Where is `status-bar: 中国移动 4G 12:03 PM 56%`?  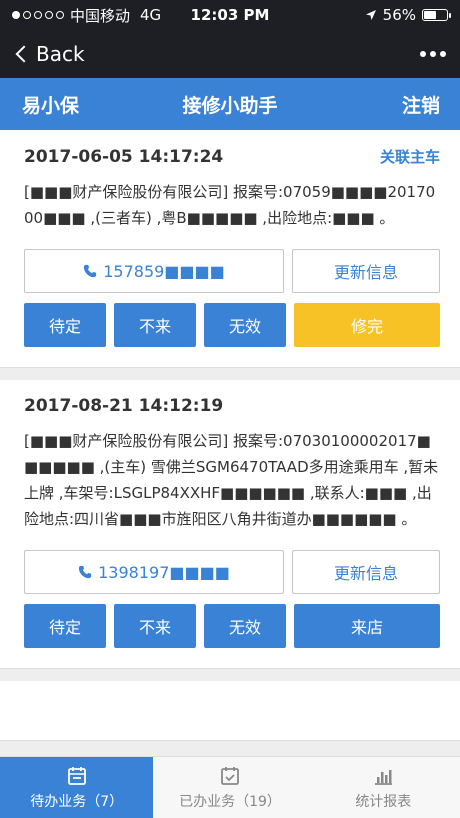
status-bar: 中国移动 4G 12:03 PM 56% is located at coordinates (230, 15).